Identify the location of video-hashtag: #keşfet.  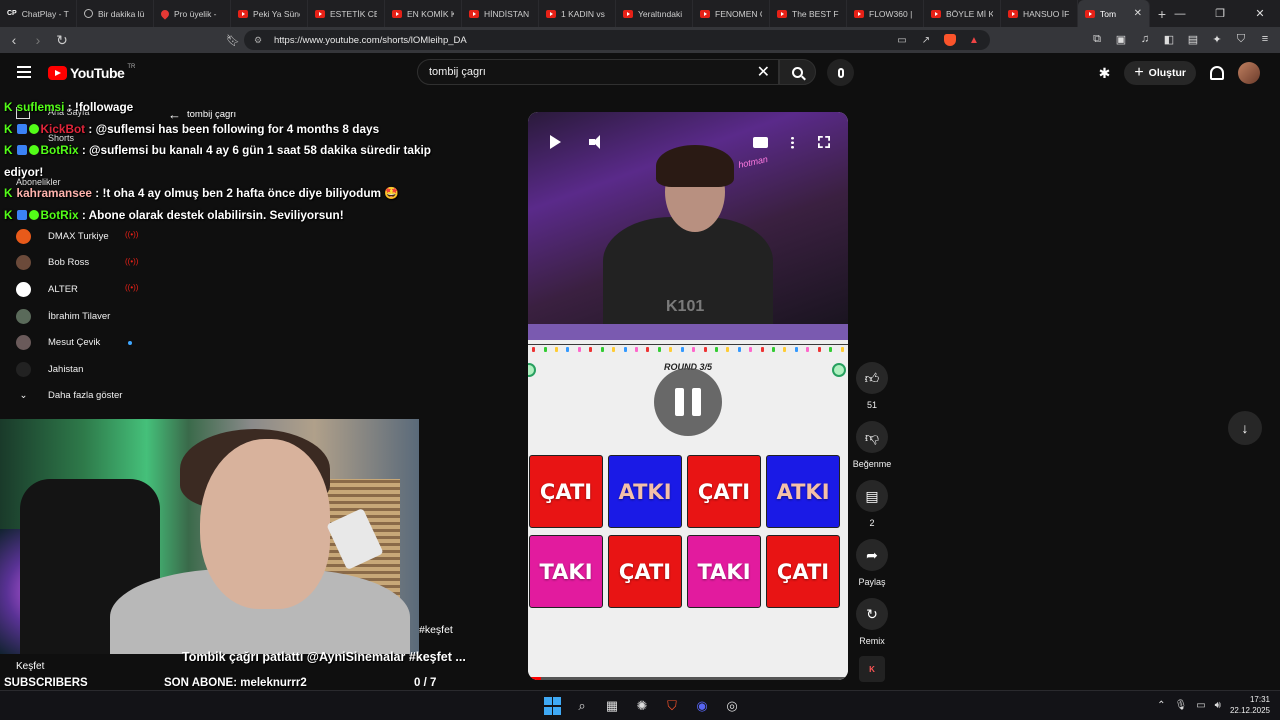
(436, 630).